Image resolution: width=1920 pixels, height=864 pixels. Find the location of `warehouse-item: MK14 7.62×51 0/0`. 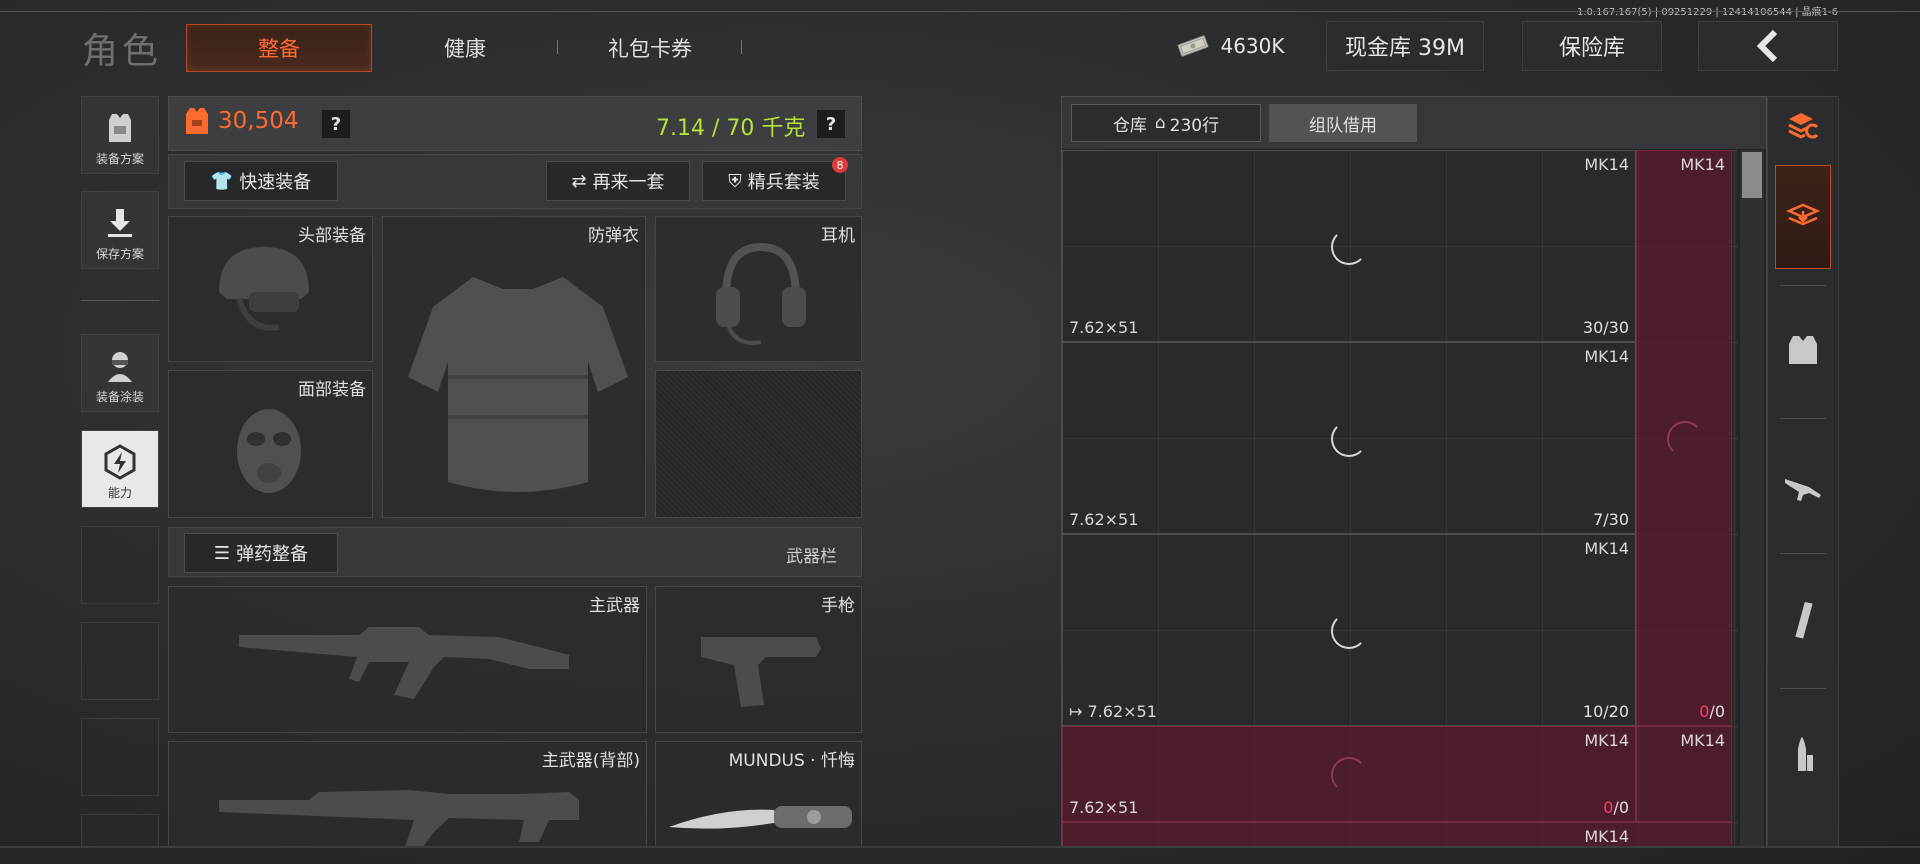

warehouse-item: MK14 7.62×51 0/0 is located at coordinates (1349, 774).